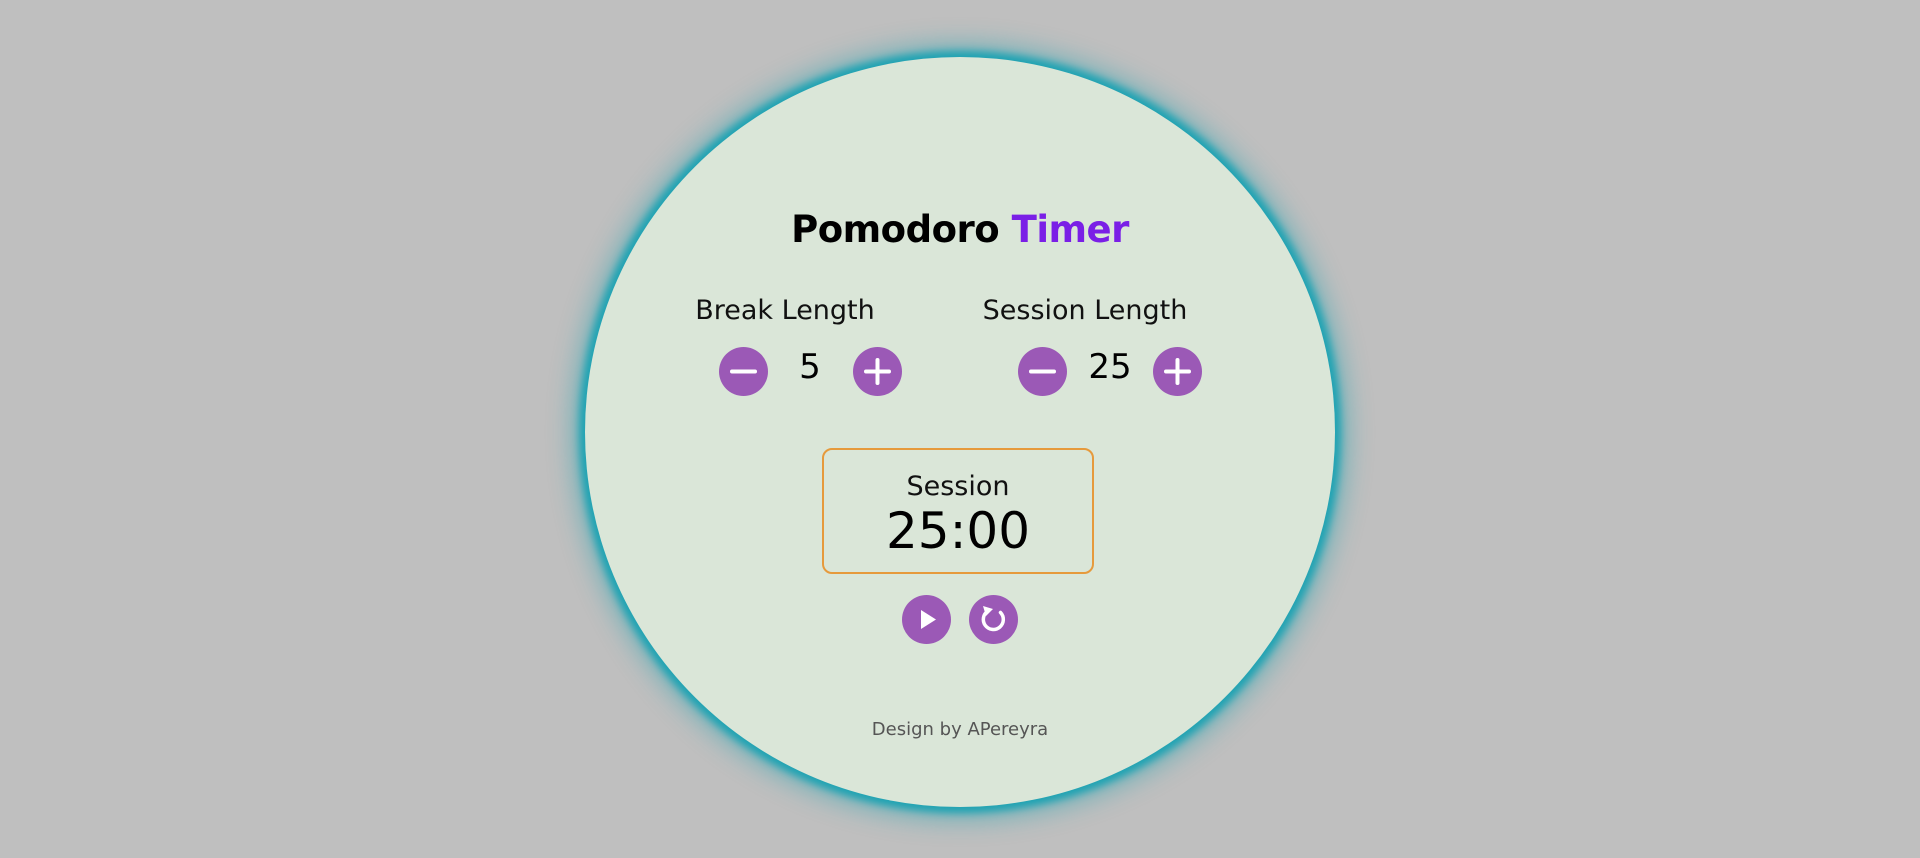 Image resolution: width=1920 pixels, height=858 pixels. I want to click on session-length-label: Session Length, so click(1085, 310).